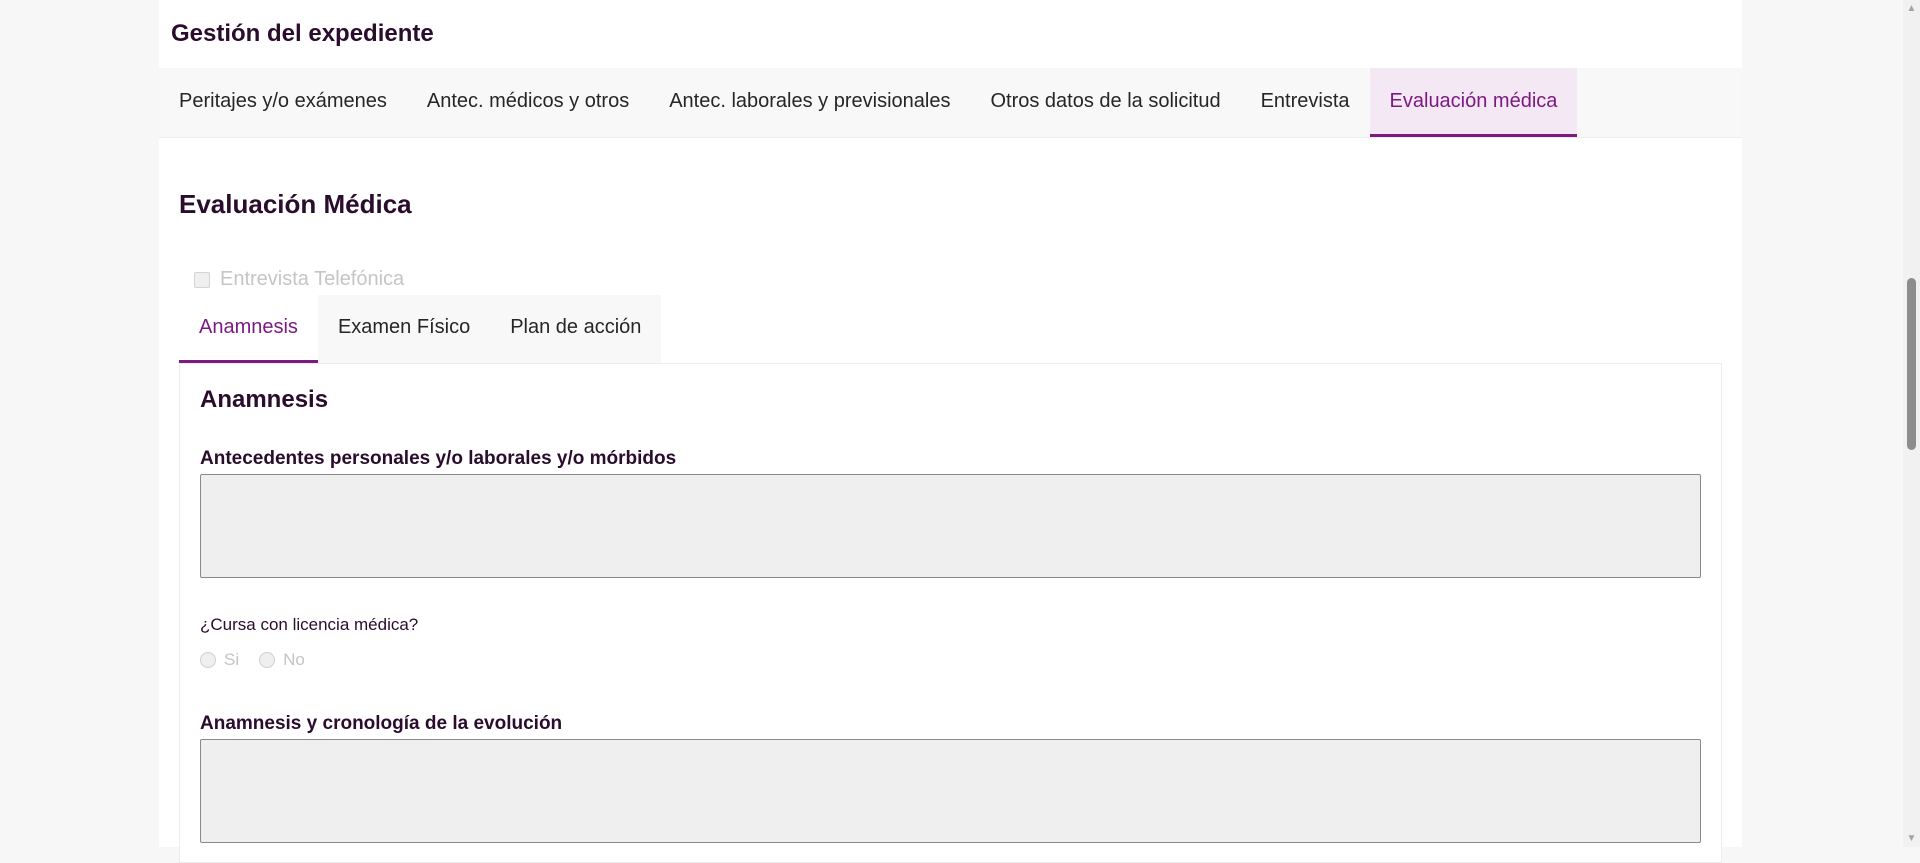 This screenshot has width=1920, height=863. I want to click on sub-tabs: Anamnesis Examen Físico Plan de acción, so click(420, 329).